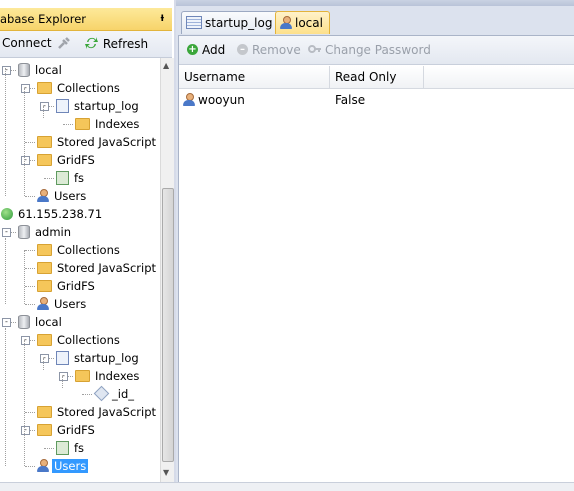 The image size is (574, 491). I want to click on gridfs-icon, so click(62, 177).